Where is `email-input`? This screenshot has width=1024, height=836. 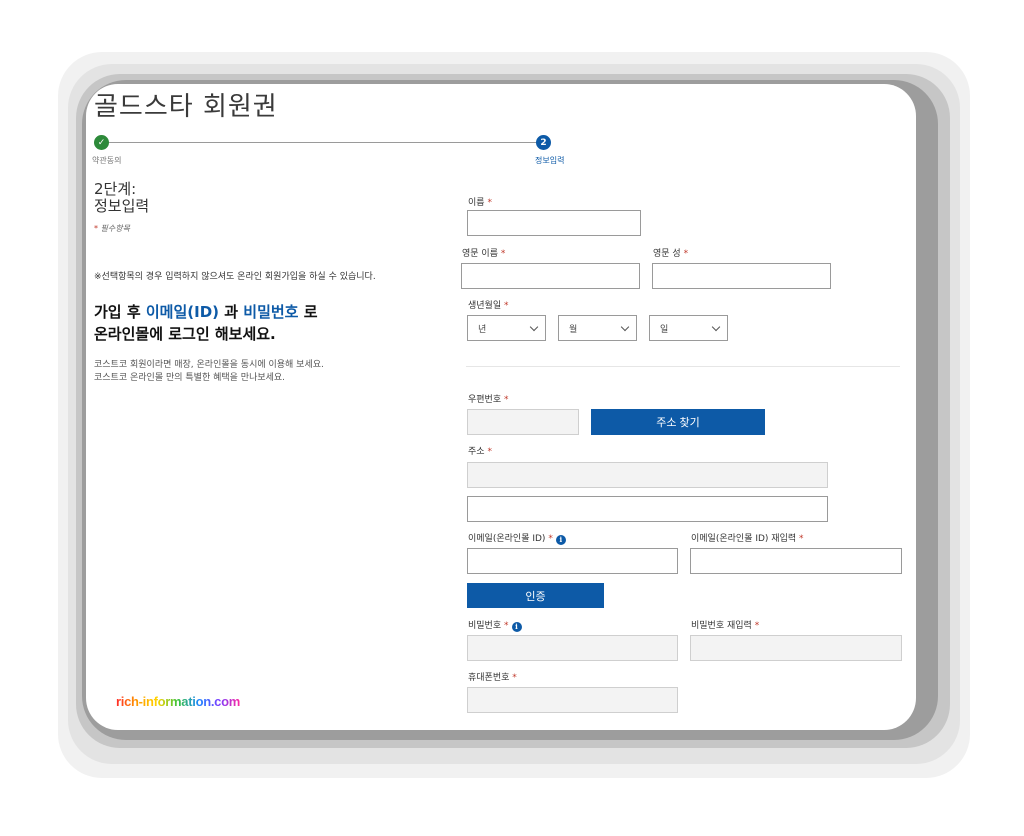 email-input is located at coordinates (572, 561).